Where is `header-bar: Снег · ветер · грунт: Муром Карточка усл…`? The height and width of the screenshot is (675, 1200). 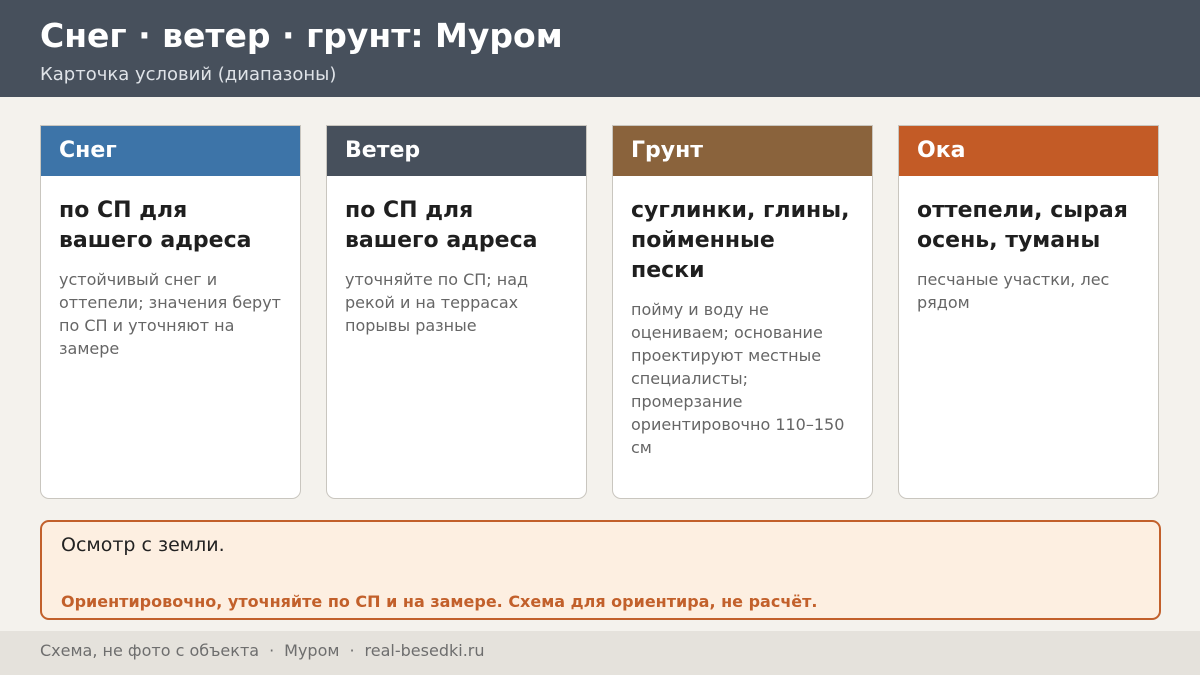 header-bar: Снег · ветер · грунт: Муром Карточка усл… is located at coordinates (600, 48).